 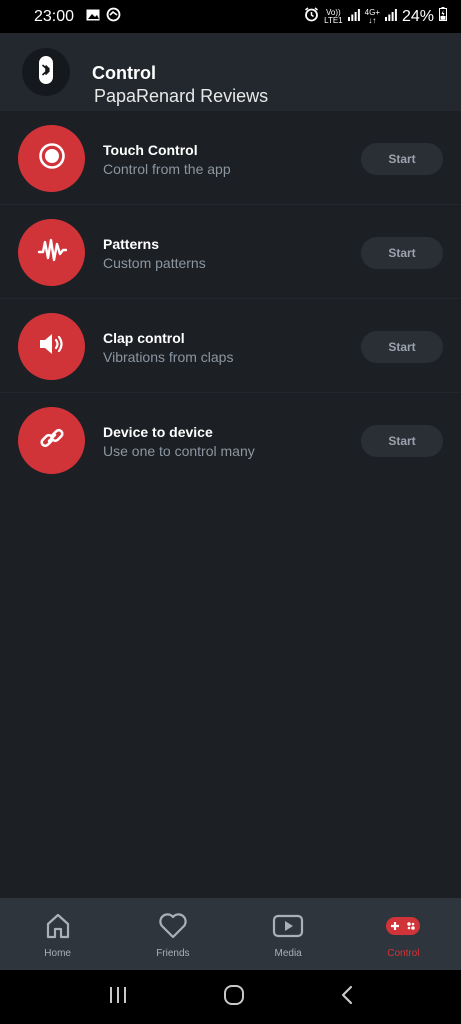 What do you see at coordinates (333, 16) in the screenshot?
I see `volte-indicator: Vo)) LTE1` at bounding box center [333, 16].